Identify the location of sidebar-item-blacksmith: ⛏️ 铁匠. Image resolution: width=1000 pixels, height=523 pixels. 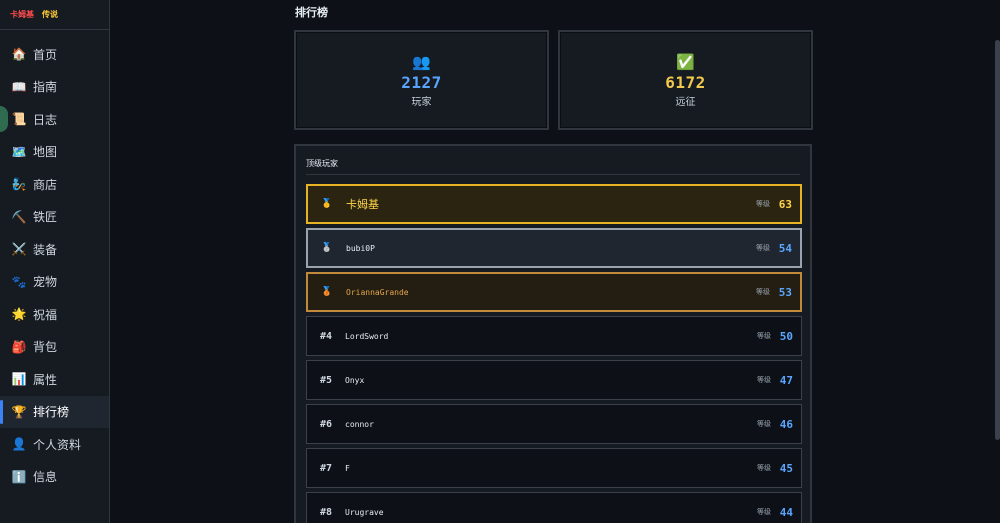
(54, 217).